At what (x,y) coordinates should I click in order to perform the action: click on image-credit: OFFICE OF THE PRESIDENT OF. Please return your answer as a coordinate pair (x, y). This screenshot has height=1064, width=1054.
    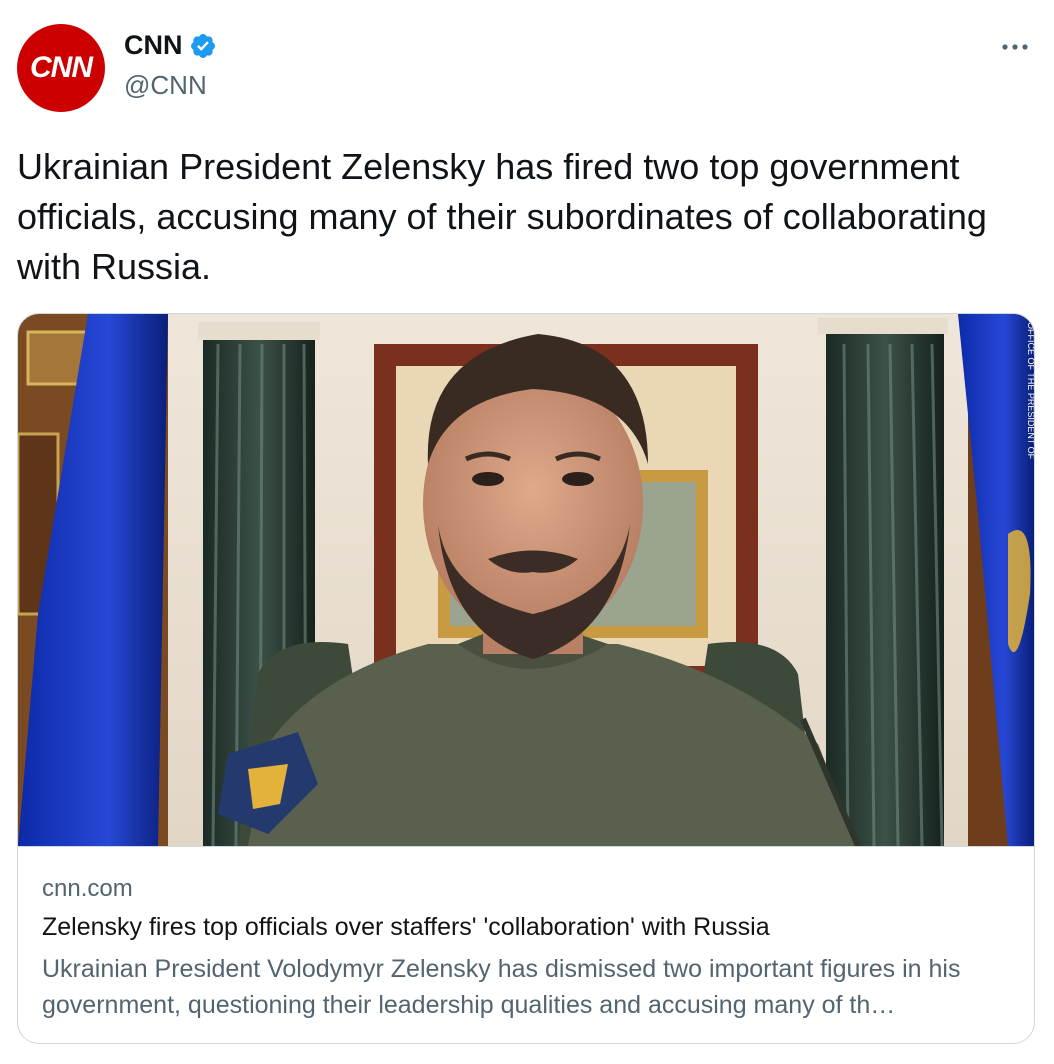
    Looking at the image, I should click on (1030, 391).